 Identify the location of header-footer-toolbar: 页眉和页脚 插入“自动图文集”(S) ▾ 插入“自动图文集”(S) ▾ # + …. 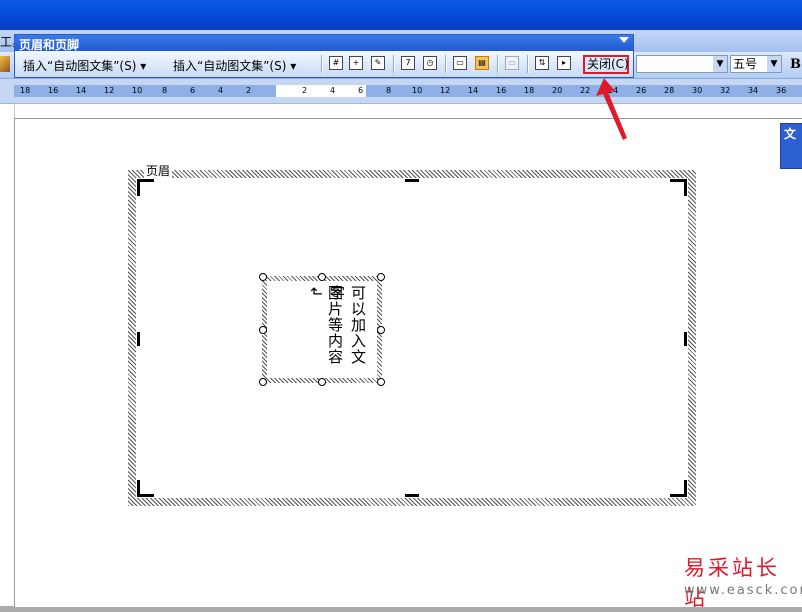
(324, 56).